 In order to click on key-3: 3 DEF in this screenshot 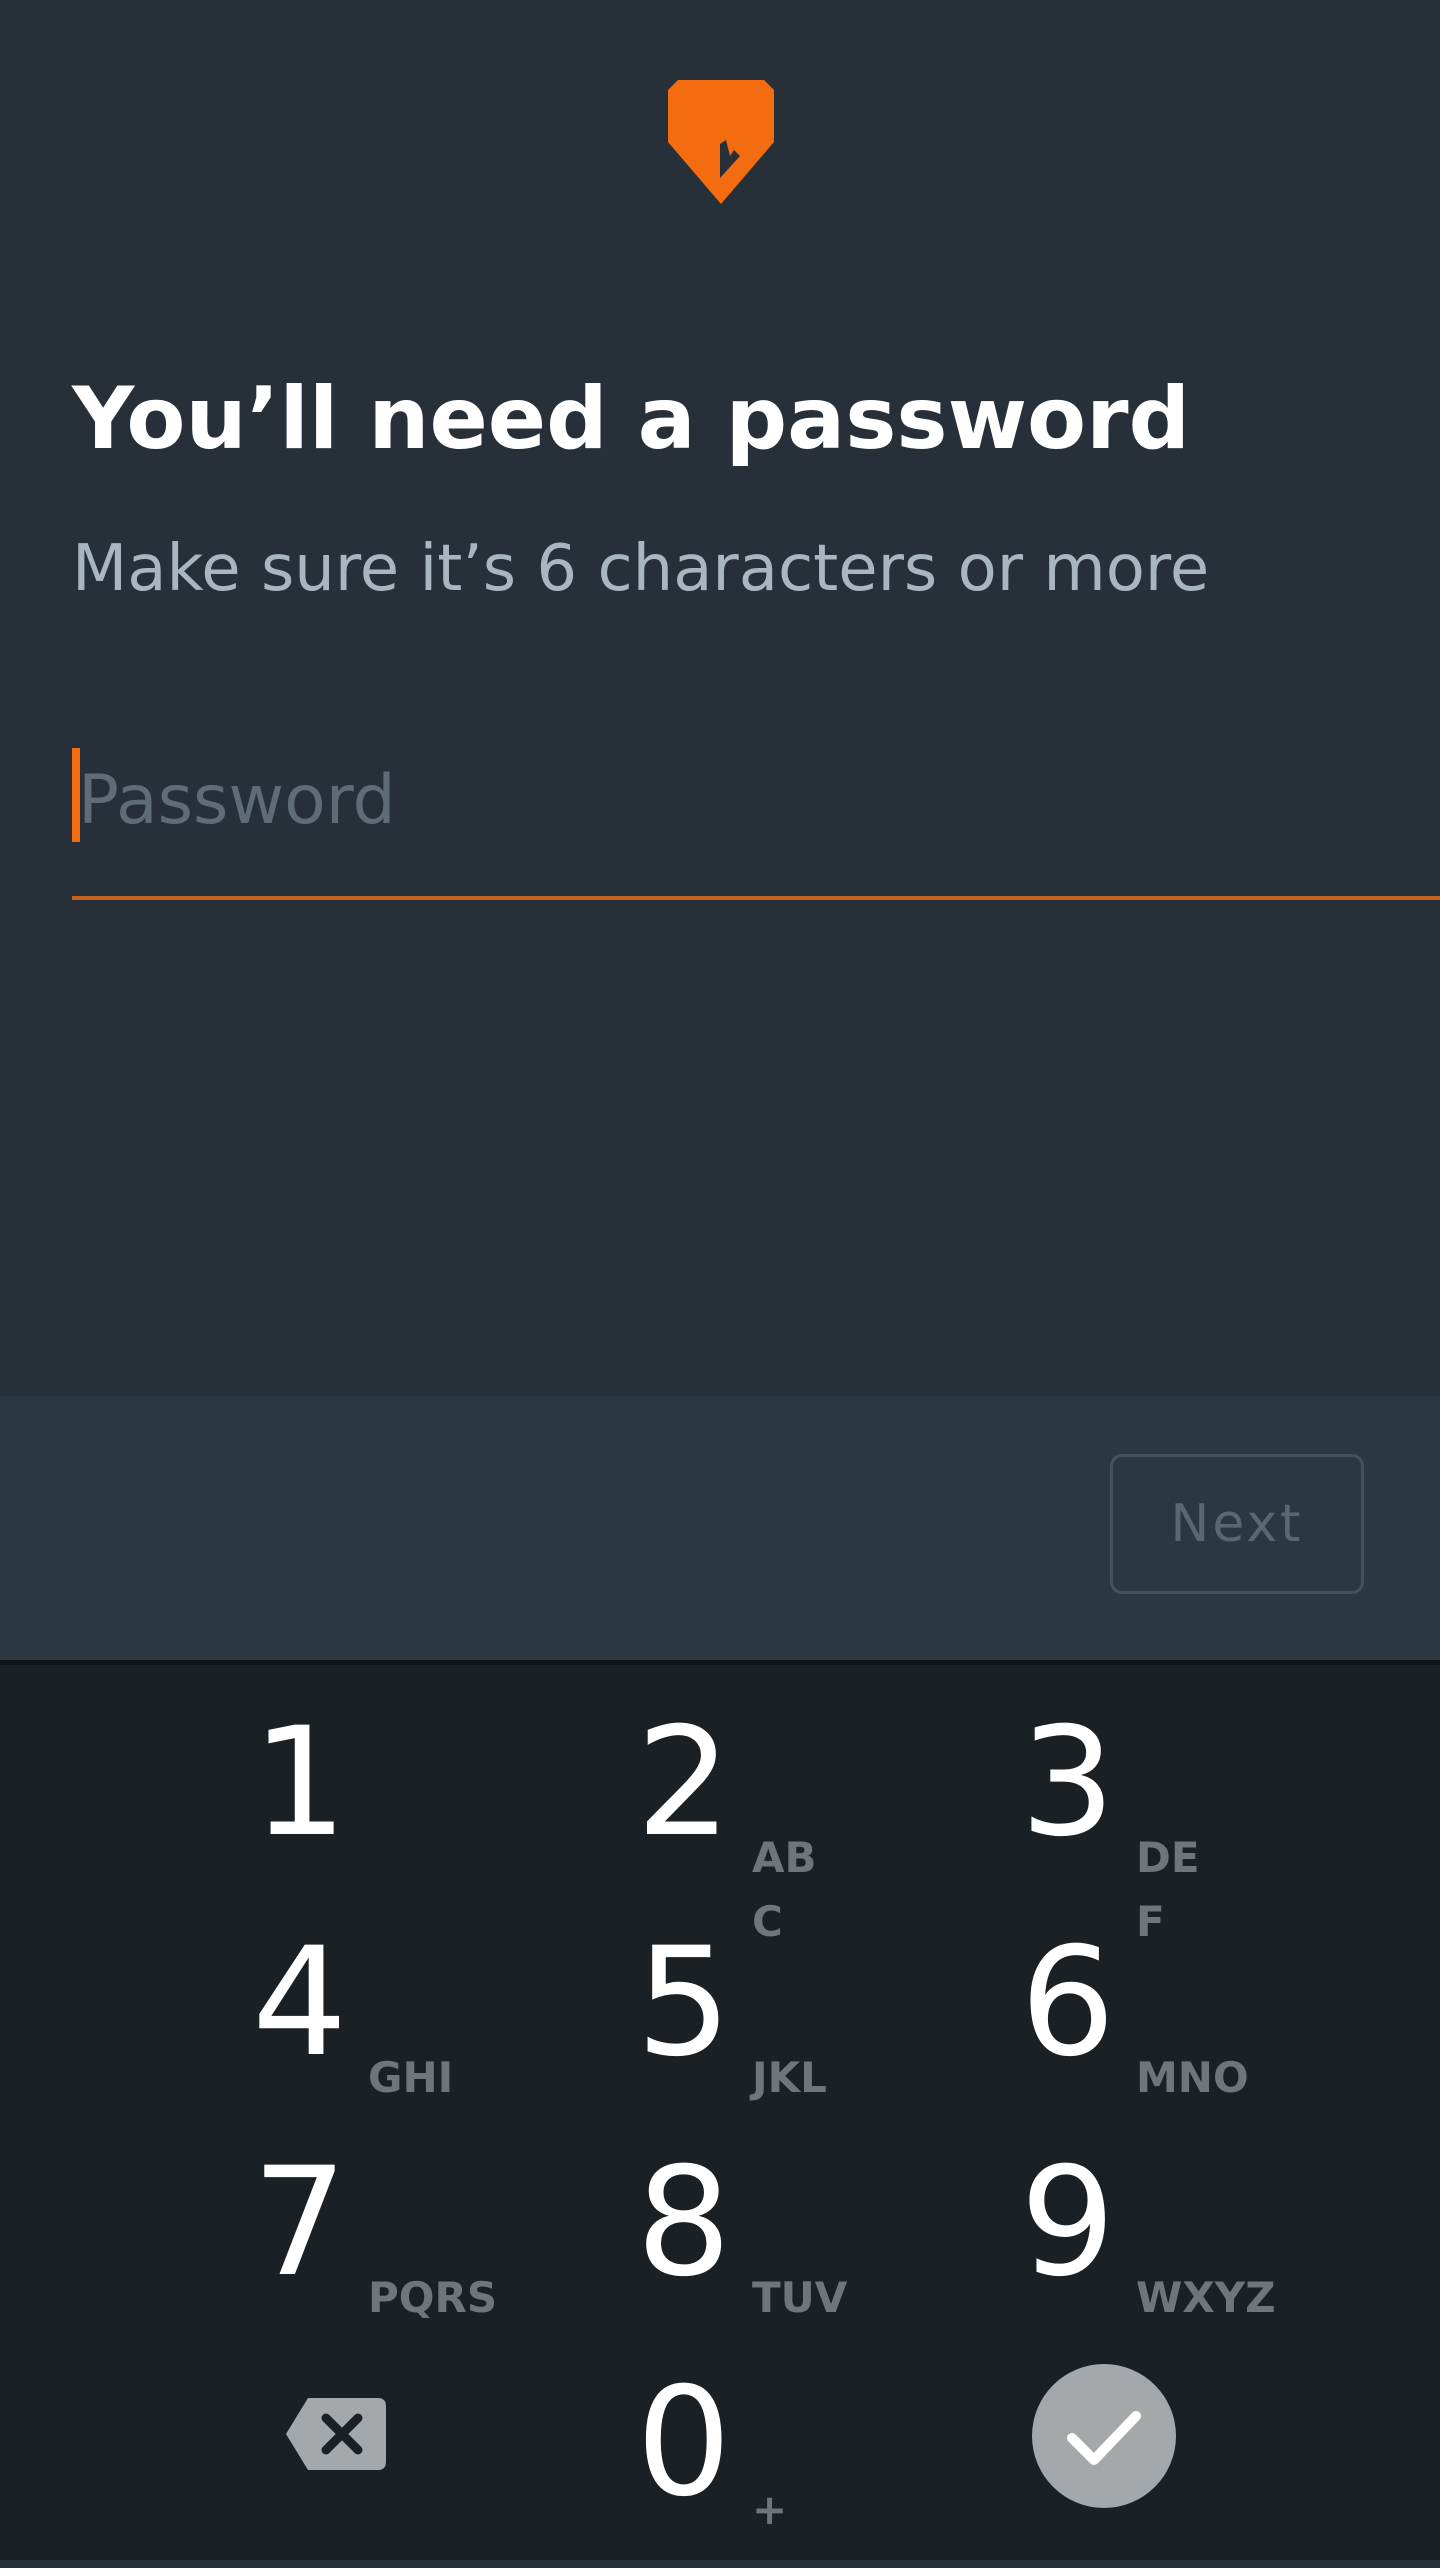, I will do `click(1200, 1821)`.